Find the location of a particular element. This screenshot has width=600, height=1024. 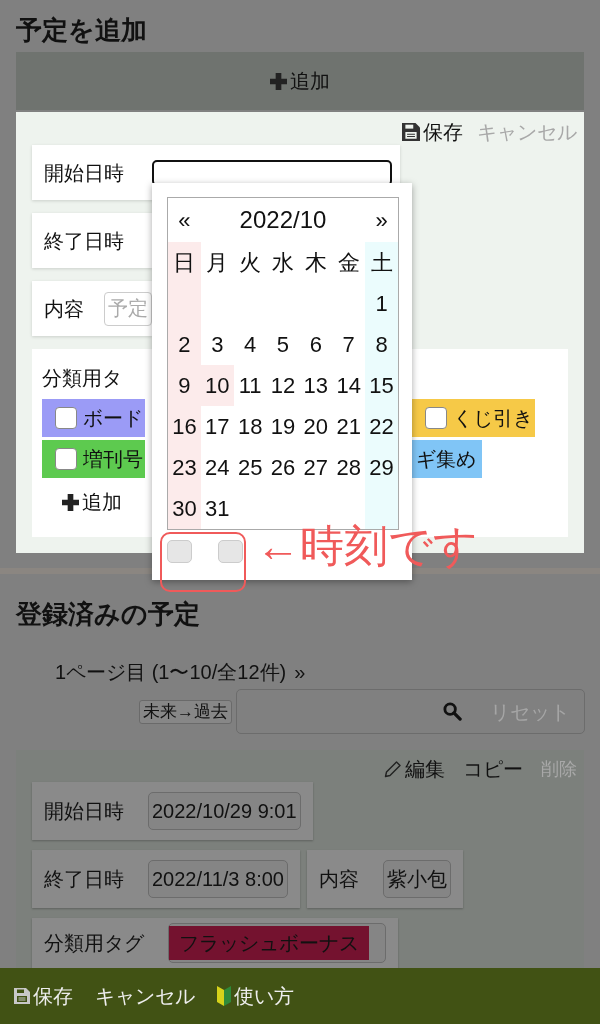

weekday-label: 月 is located at coordinates (217, 263).